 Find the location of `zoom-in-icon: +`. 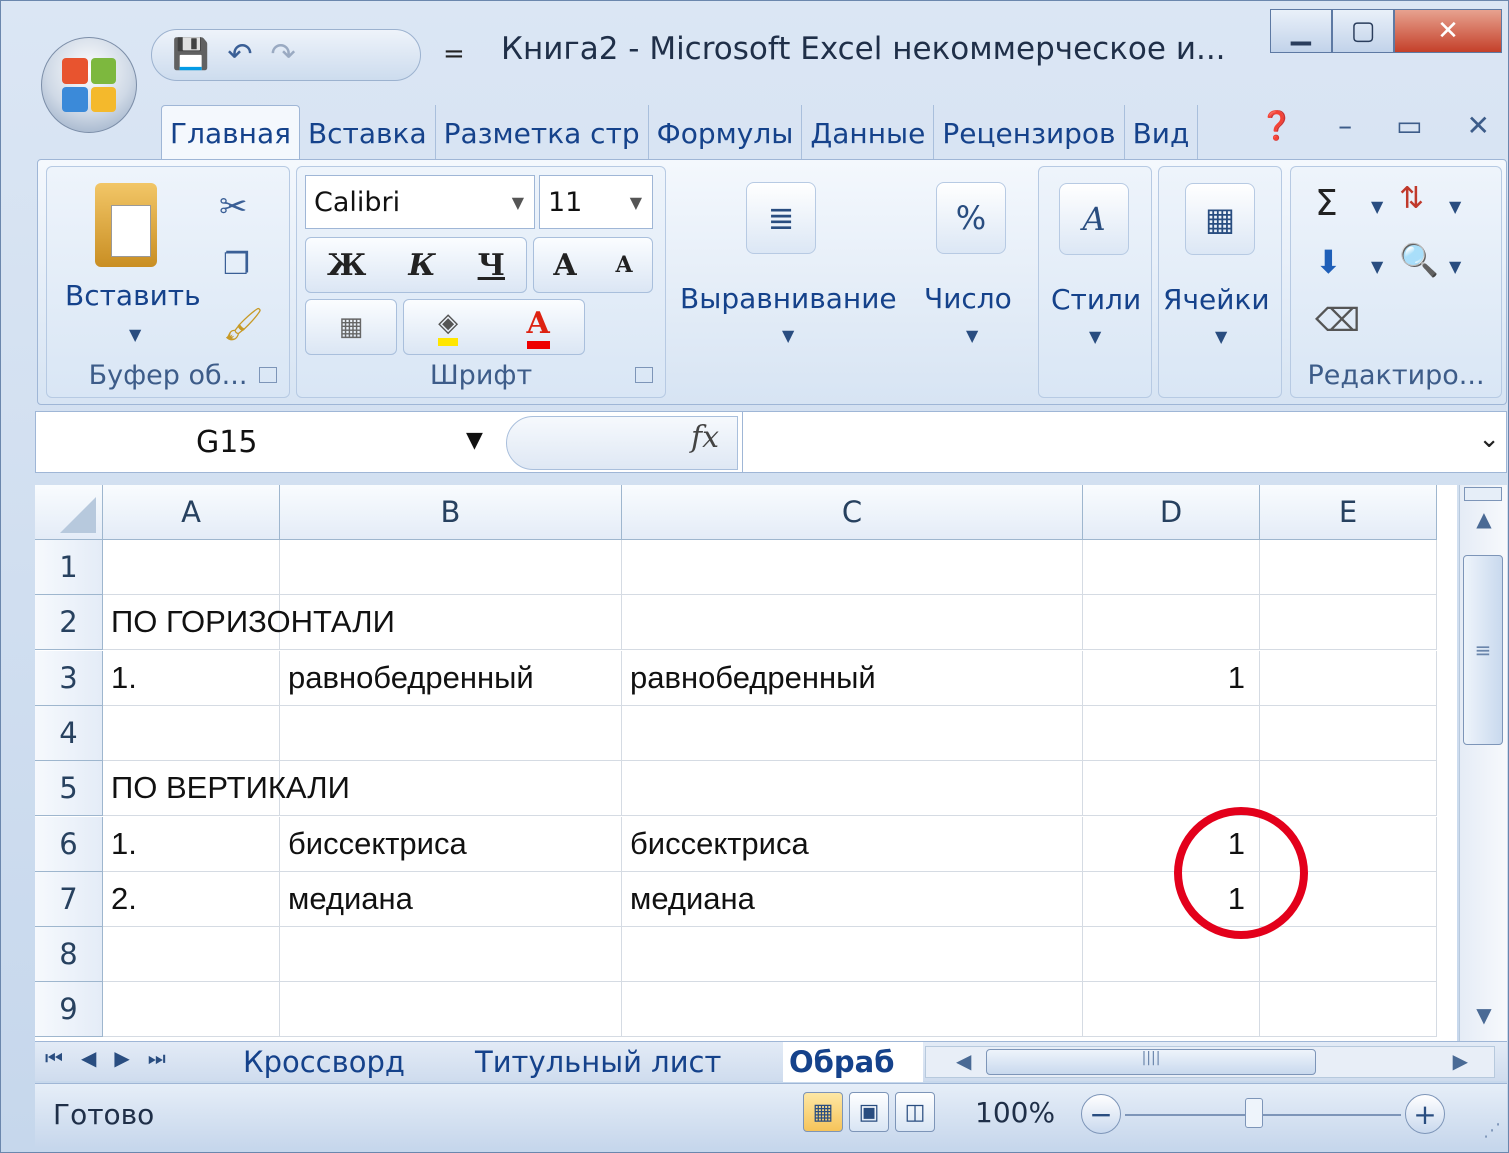

zoom-in-icon: + is located at coordinates (1425, 1114).